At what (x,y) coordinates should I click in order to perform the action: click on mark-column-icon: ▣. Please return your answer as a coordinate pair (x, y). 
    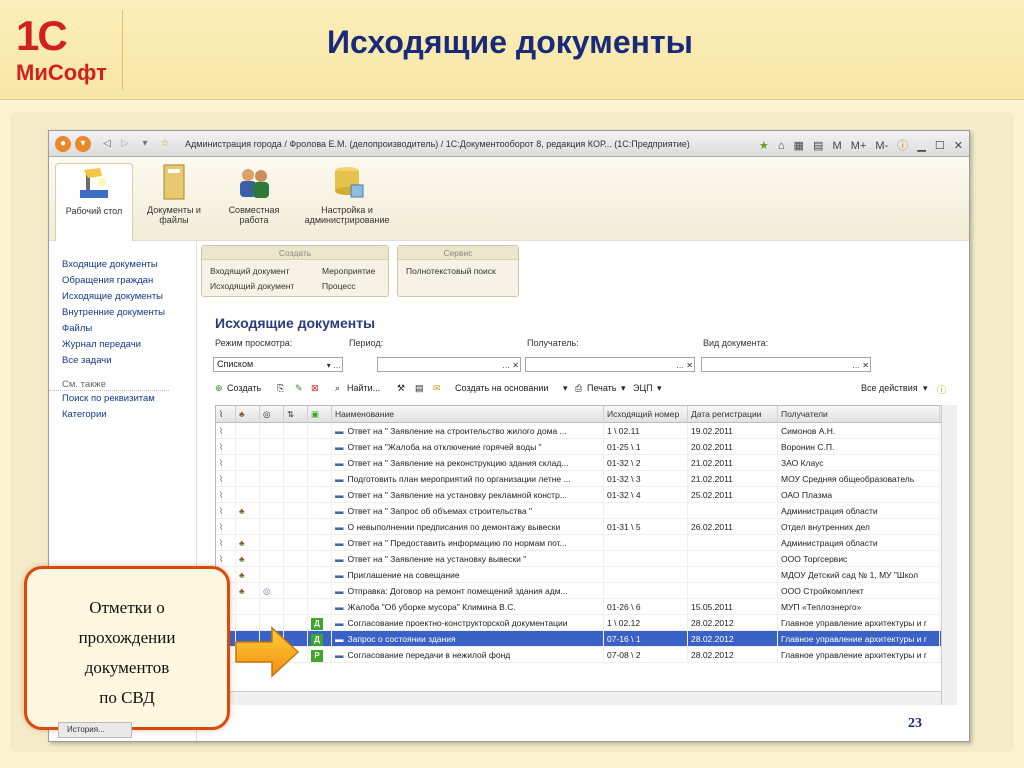
    Looking at the image, I should click on (320, 414).